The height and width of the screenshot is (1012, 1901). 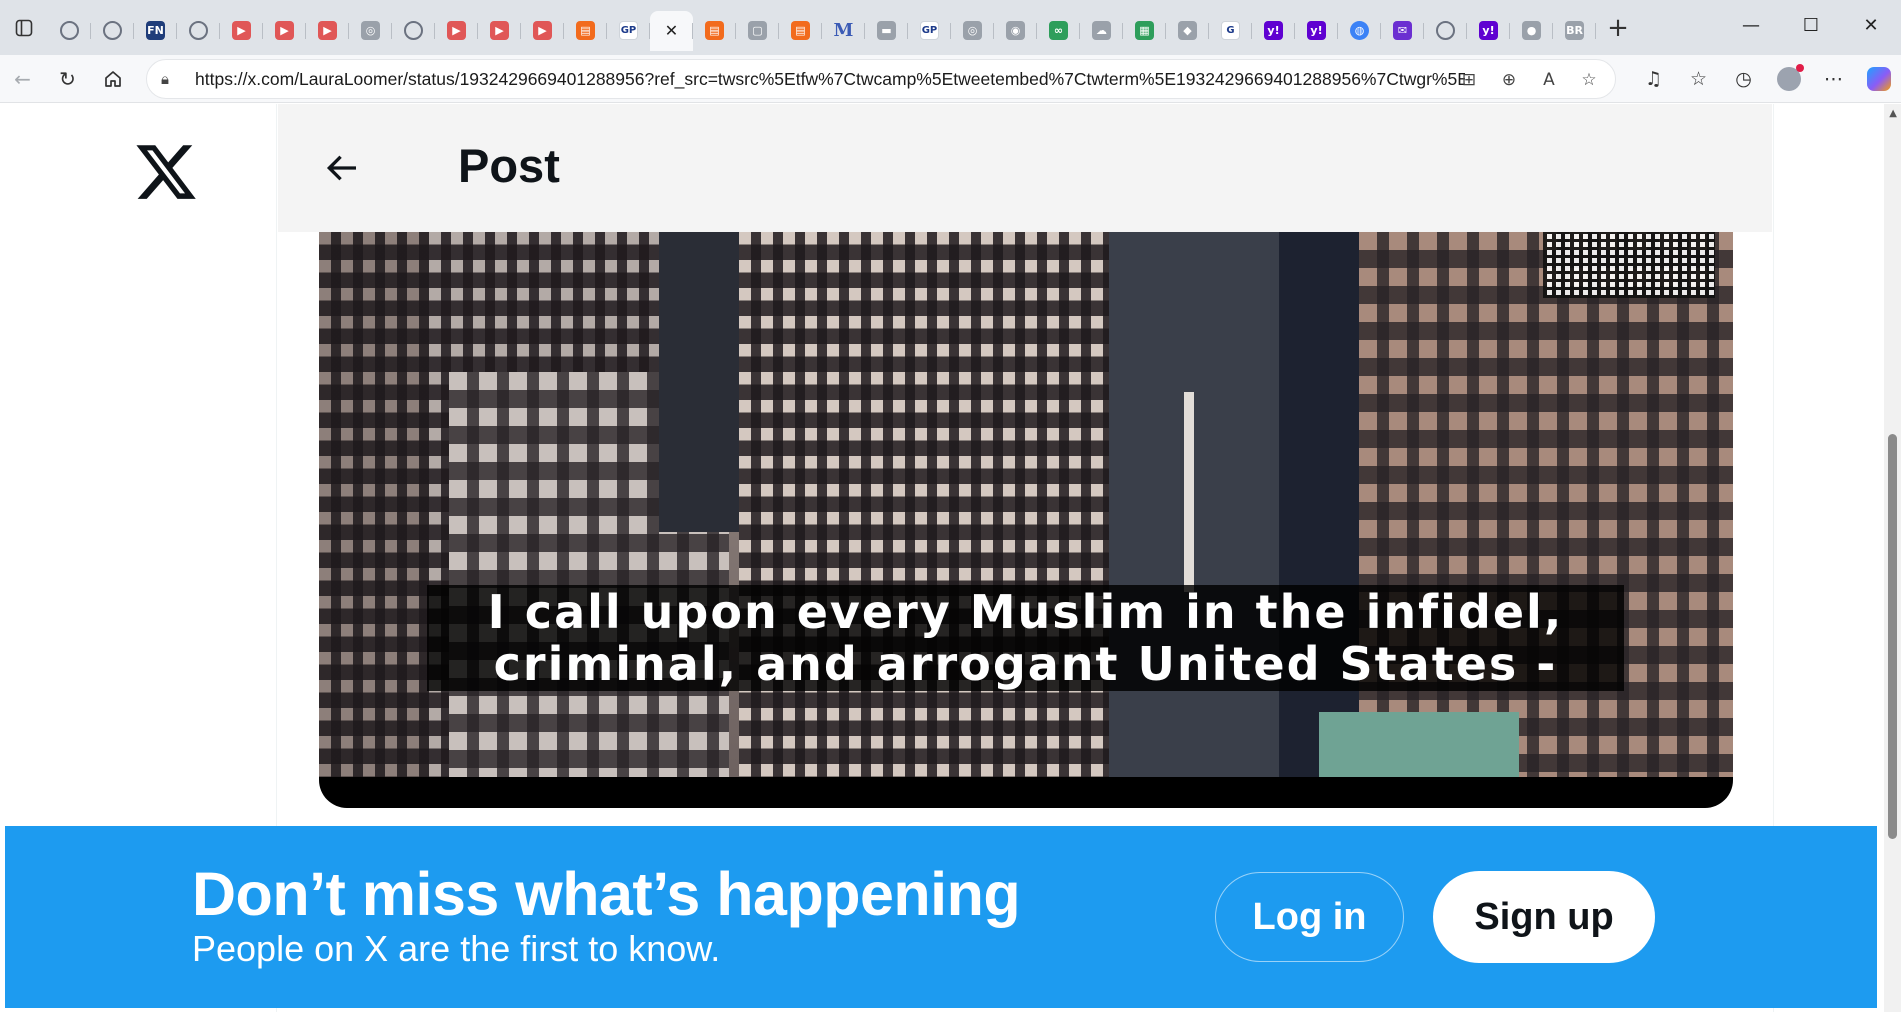 I want to click on x-favicon-icon: ✕, so click(x=671, y=30).